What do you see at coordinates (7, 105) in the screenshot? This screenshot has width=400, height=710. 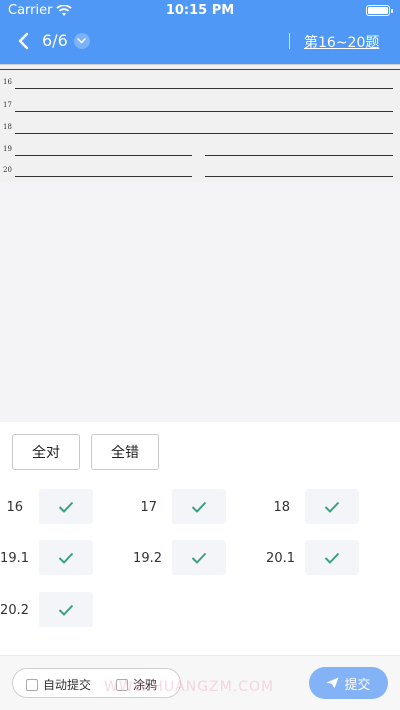 I see `sheet-row-number: 17` at bounding box center [7, 105].